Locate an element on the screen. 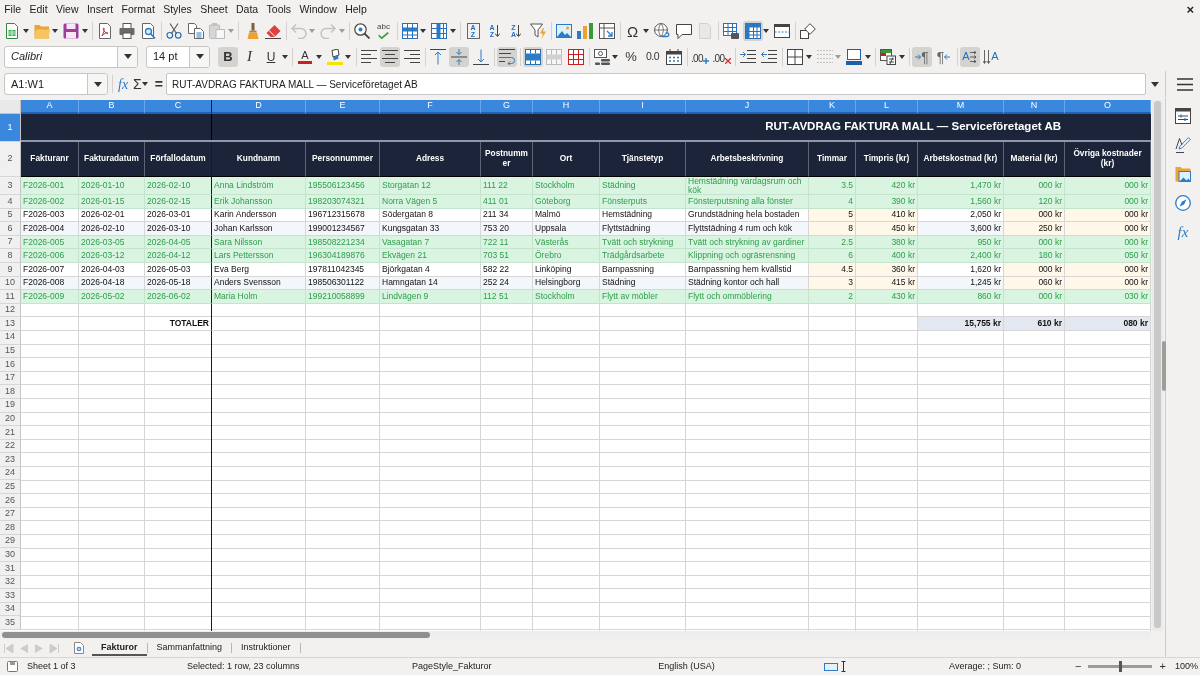  folder-image-icon is located at coordinates (1183, 174).